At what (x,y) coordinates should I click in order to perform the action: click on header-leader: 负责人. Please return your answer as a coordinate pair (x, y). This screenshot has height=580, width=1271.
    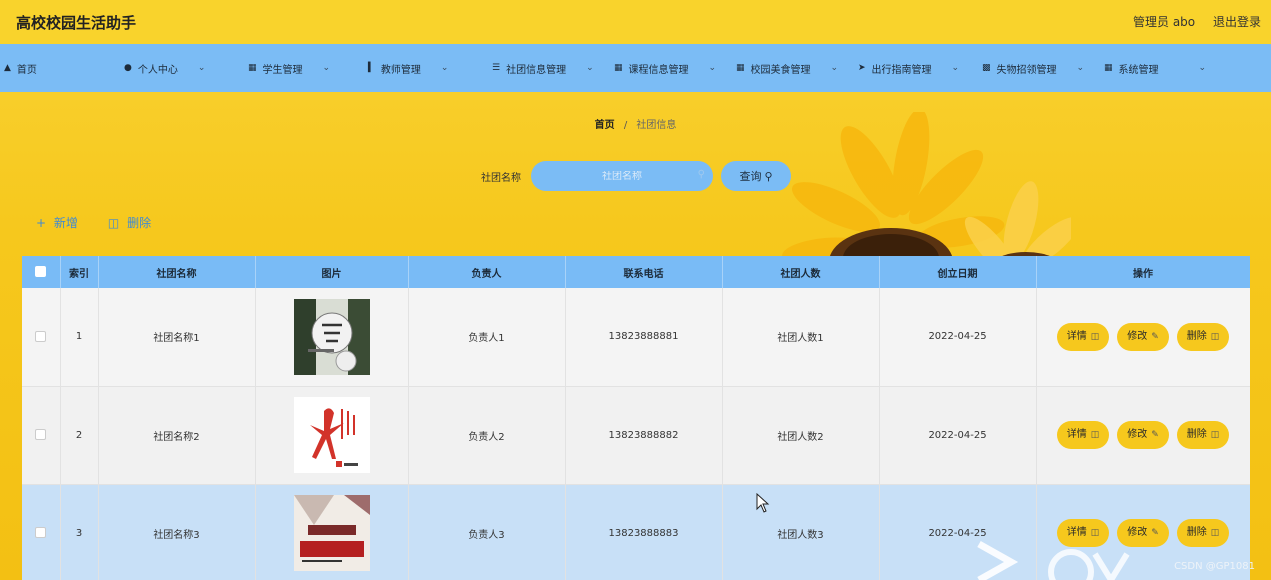
    Looking at the image, I should click on (487, 272).